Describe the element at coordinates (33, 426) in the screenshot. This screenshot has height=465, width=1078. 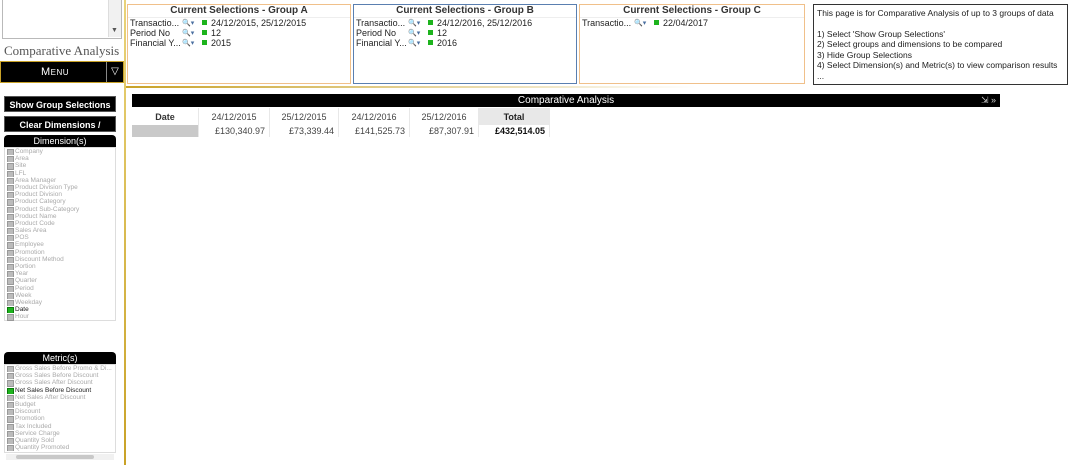
I see `list-item-label: Tax Included` at that location.